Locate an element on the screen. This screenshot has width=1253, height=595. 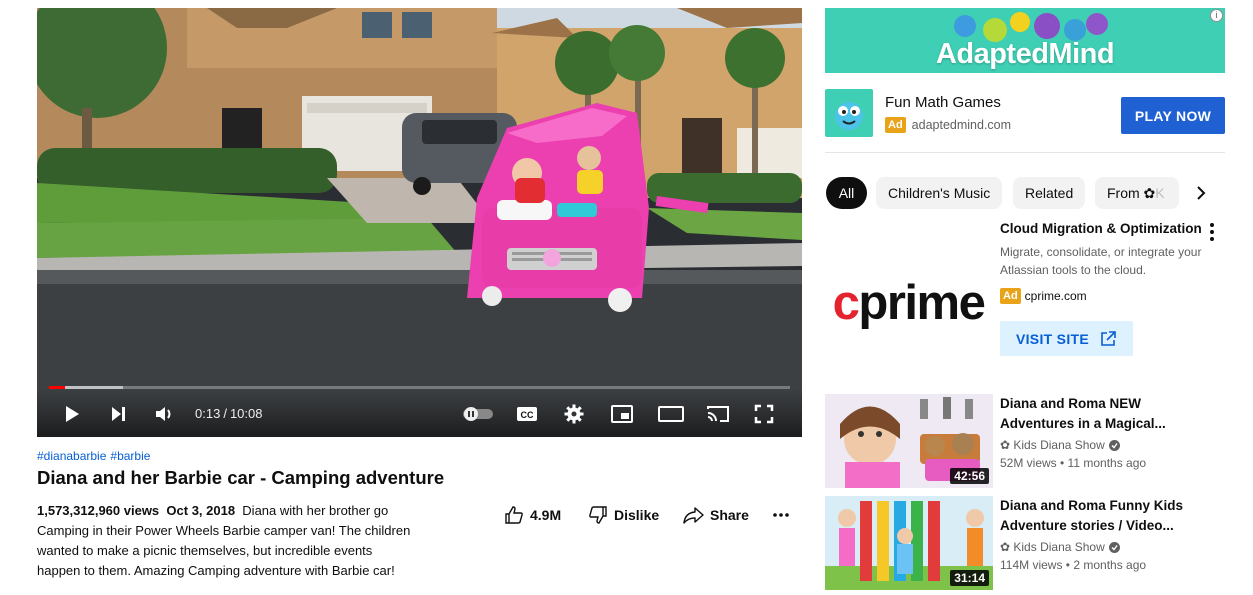
svg-text: CC is located at coordinates (527, 415).